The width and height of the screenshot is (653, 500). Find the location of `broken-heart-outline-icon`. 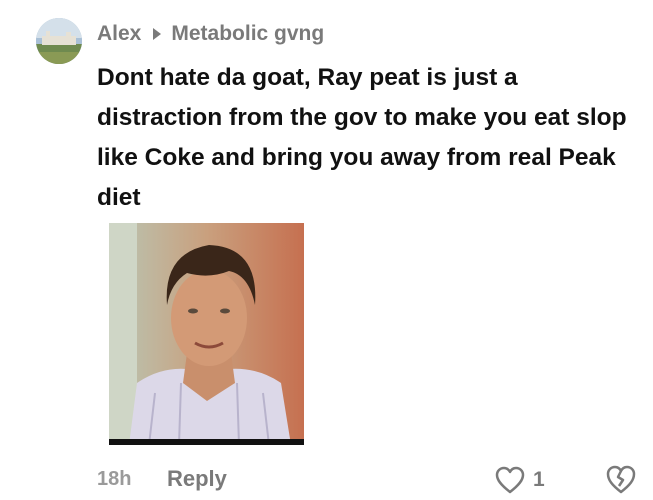

broken-heart-outline-icon is located at coordinates (621, 479).